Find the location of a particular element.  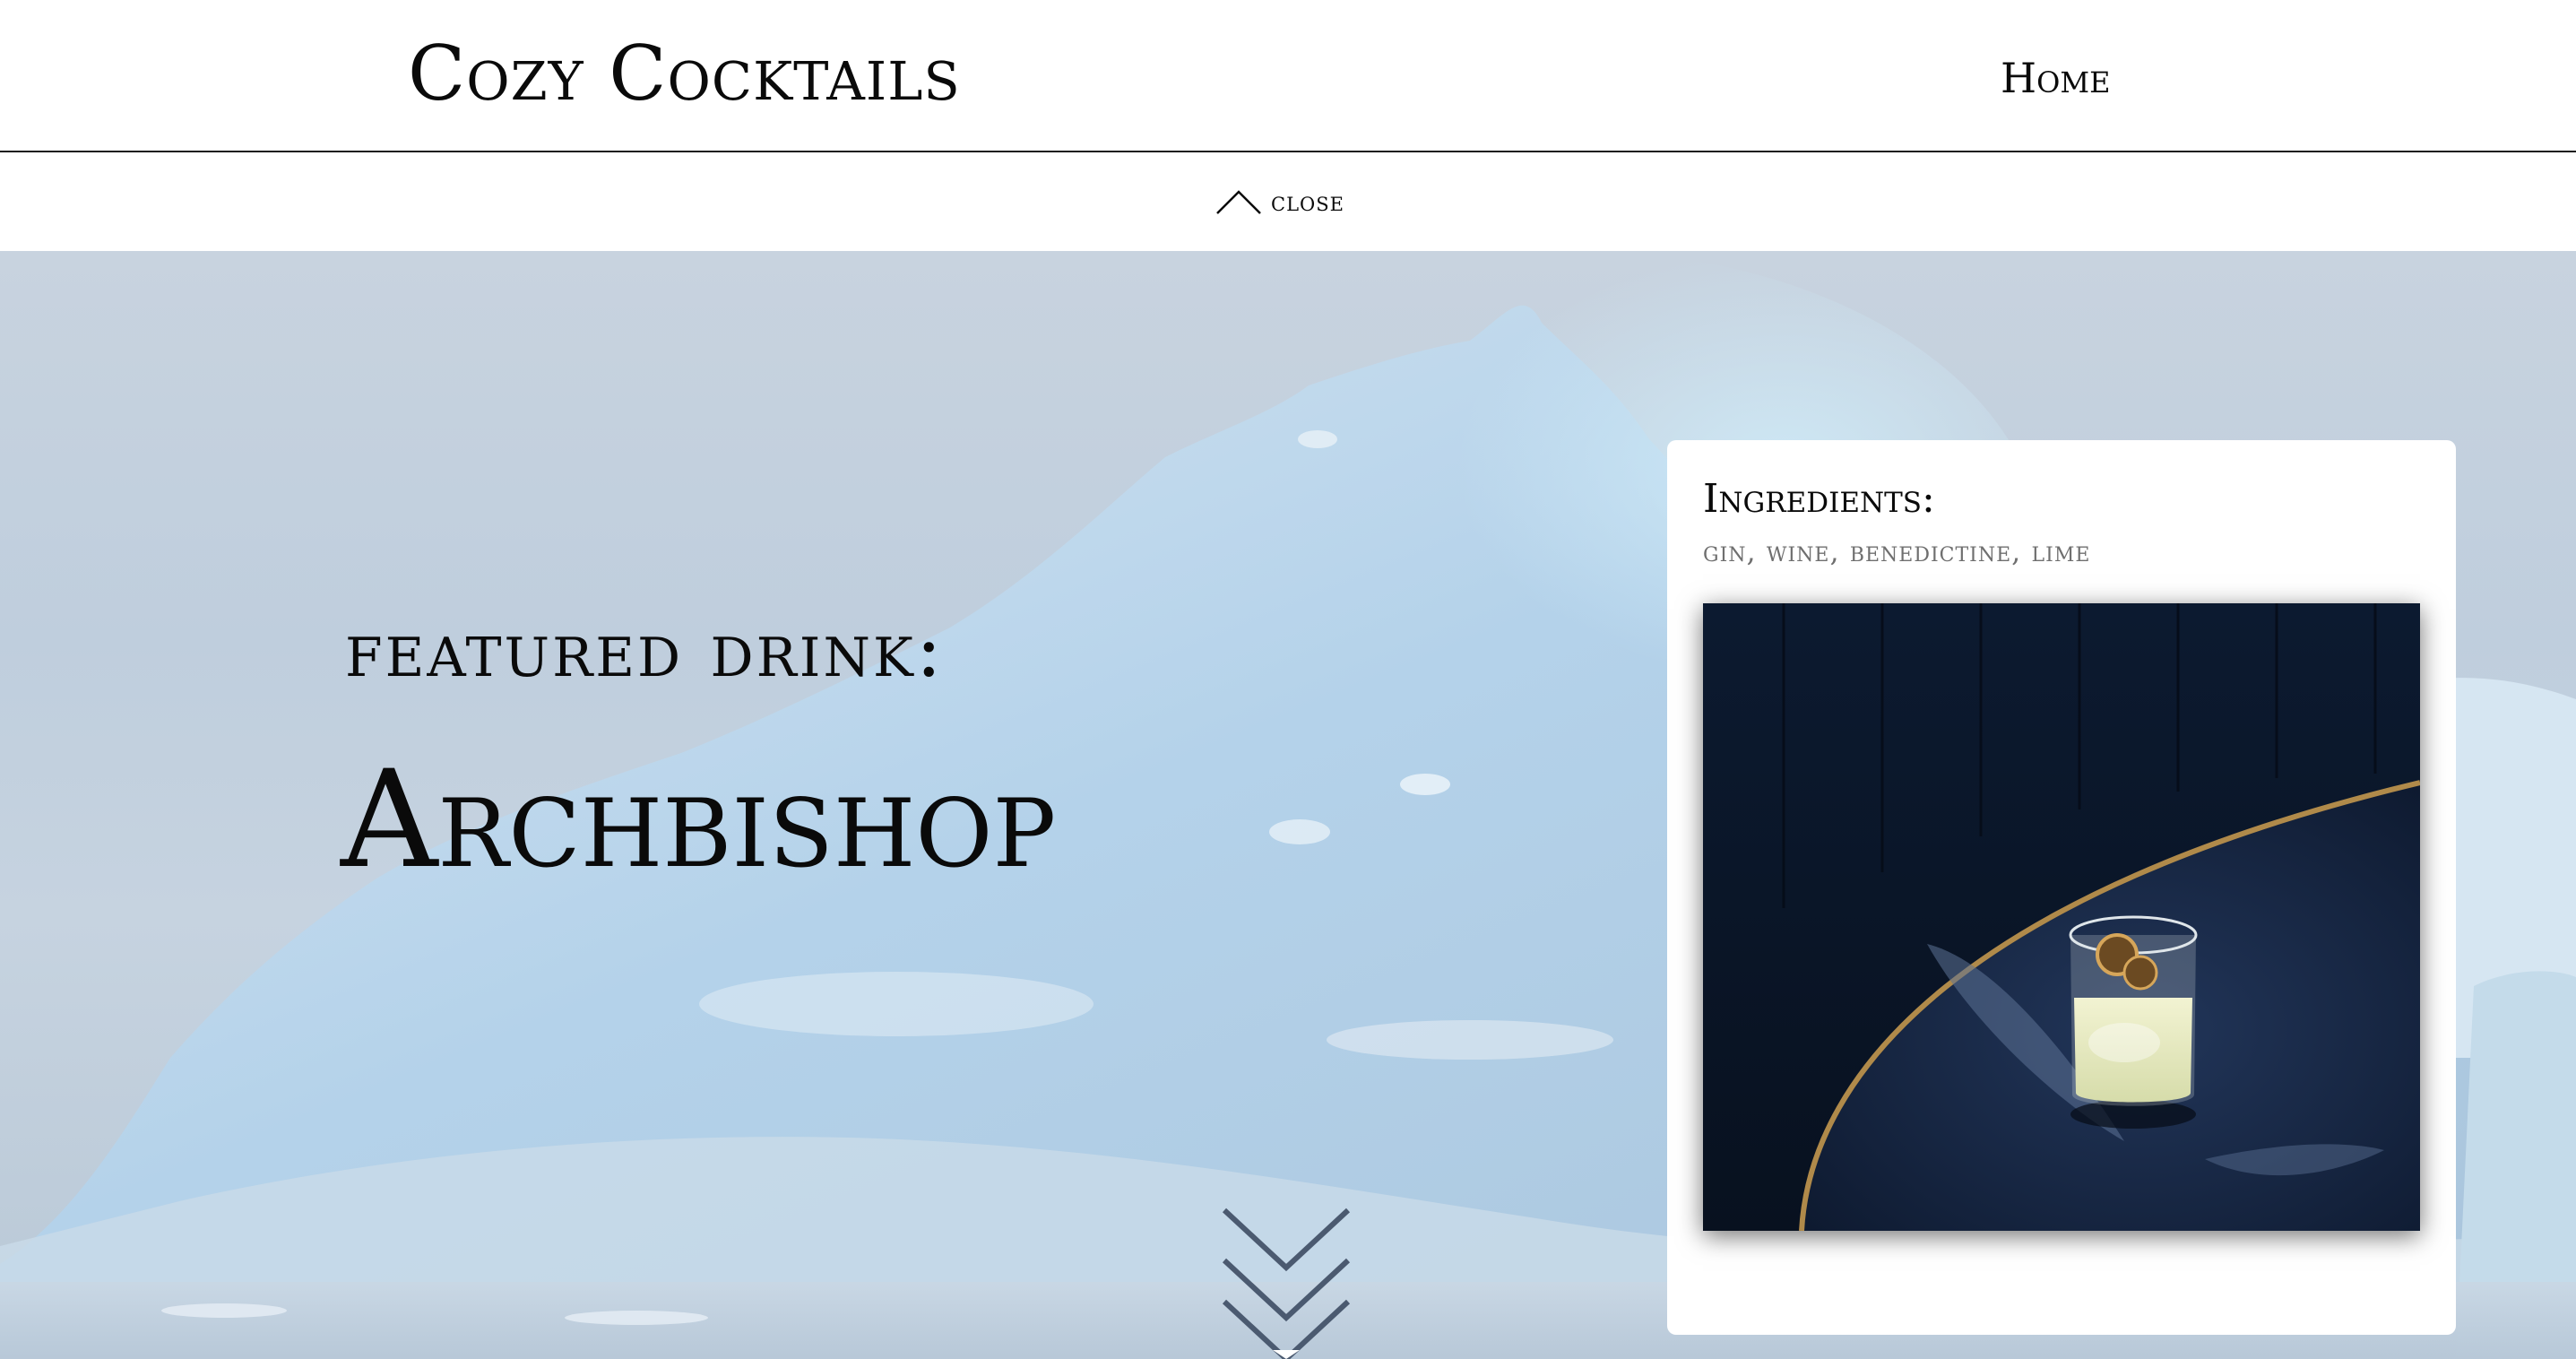

site-header: Cozy Cocktails Home is located at coordinates (1288, 76).